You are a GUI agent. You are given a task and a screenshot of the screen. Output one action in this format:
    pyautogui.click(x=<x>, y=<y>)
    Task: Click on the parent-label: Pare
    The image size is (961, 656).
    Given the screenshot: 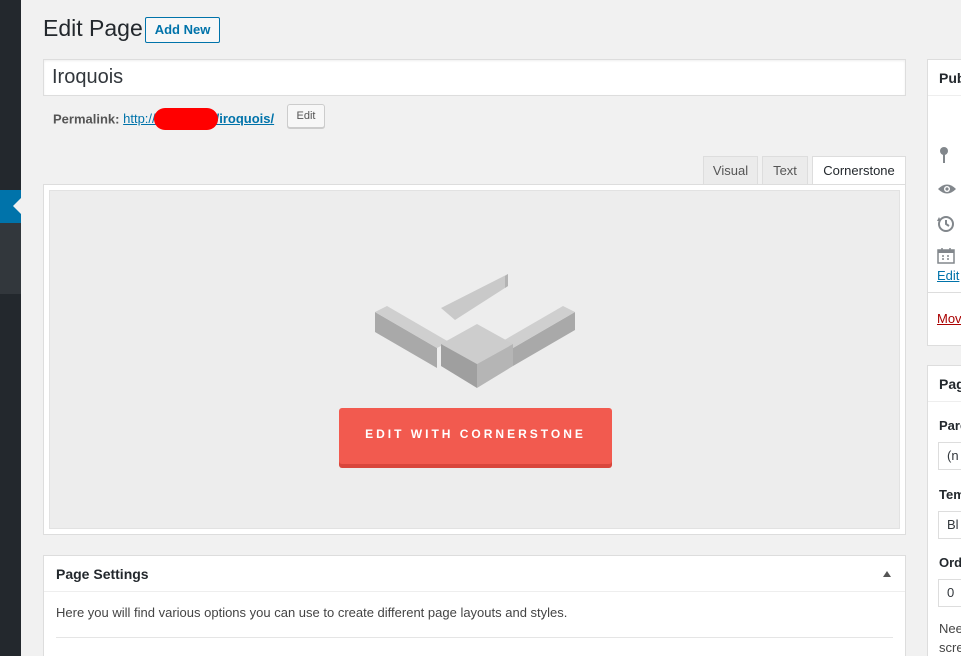 What is the action you would take?
    pyautogui.click(x=950, y=425)
    